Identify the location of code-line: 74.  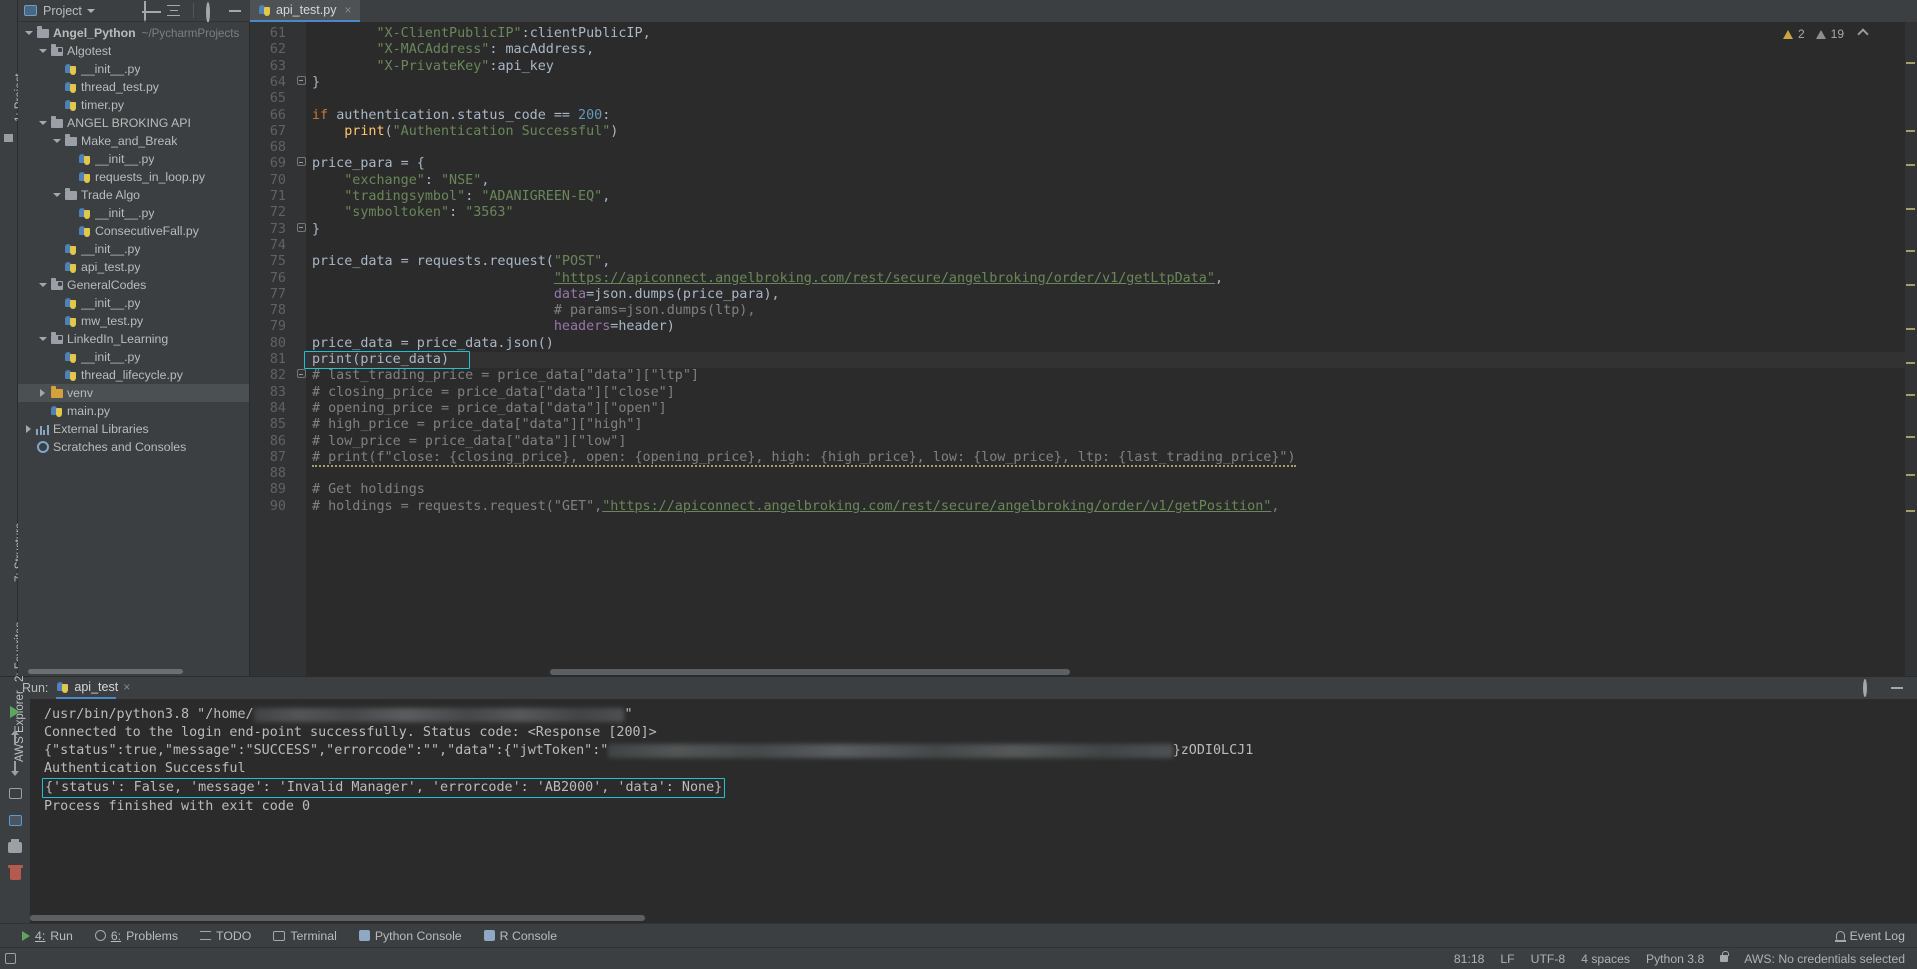
(1083, 246).